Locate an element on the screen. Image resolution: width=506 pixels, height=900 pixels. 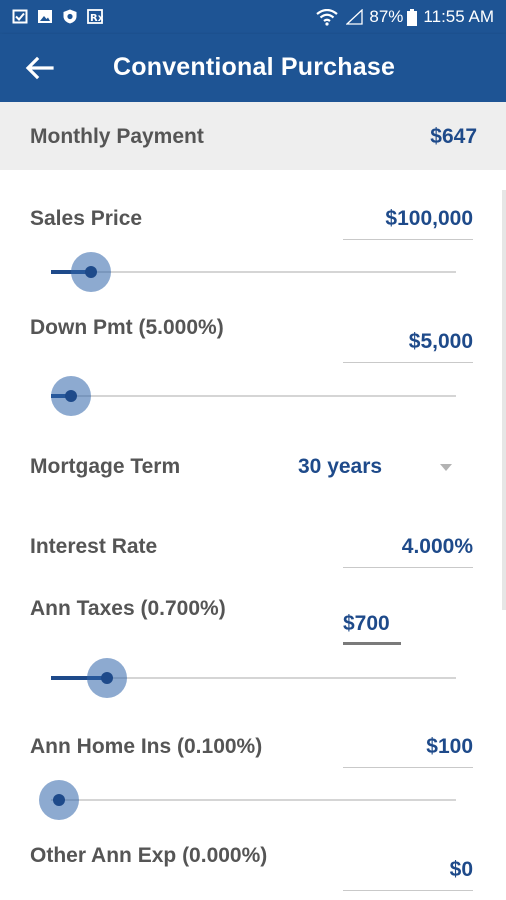
other-ann-exp-label: Other Ann Exp (0.000%) is located at coordinates (149, 855).